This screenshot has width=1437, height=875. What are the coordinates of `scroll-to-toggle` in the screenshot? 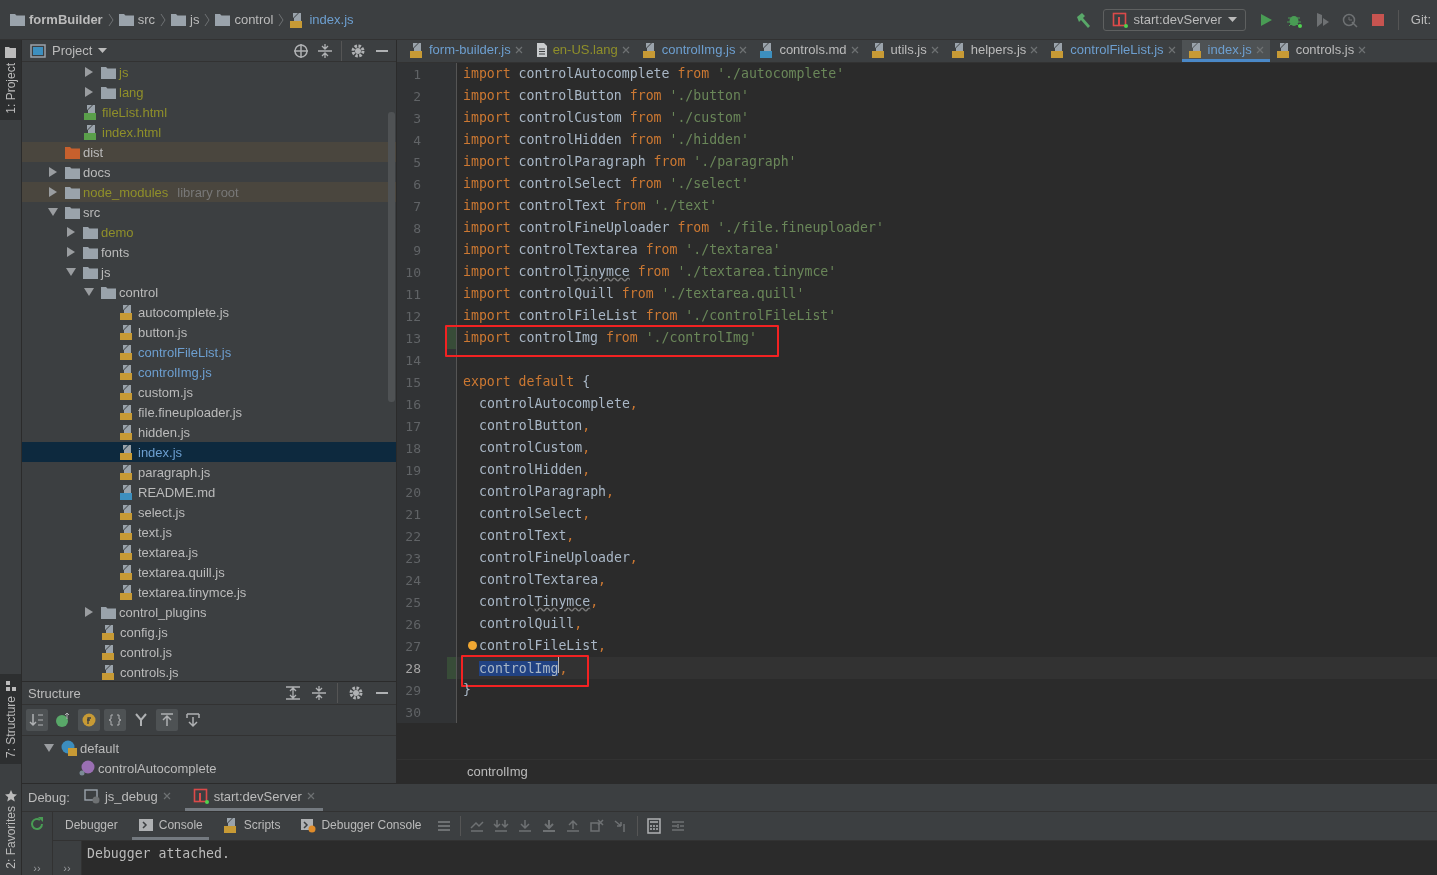 It's located at (167, 720).